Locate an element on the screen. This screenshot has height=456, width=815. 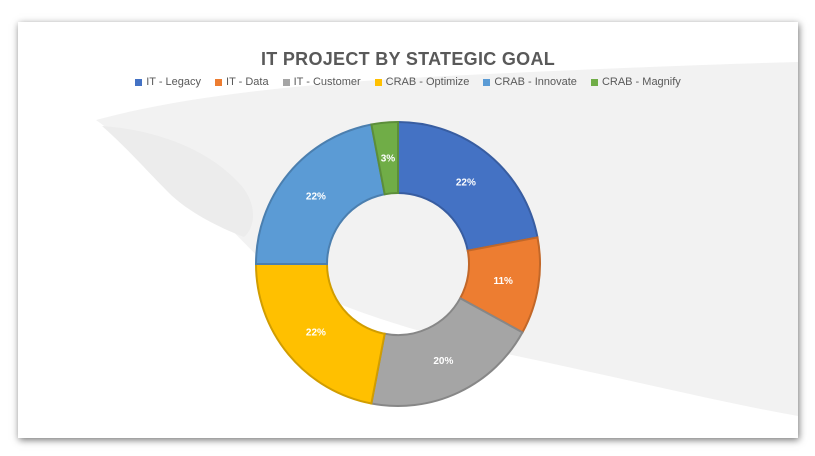
data-label-it-legacy: 22% is located at coordinates (466, 182).